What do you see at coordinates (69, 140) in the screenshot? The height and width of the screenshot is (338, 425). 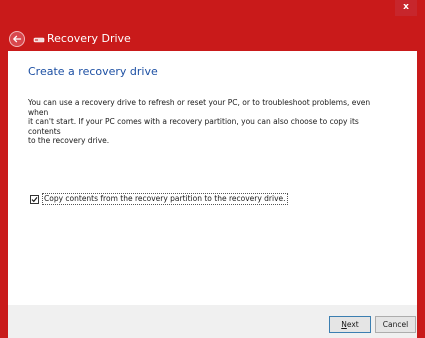 I see `description-line: to the recovery drive.` at bounding box center [69, 140].